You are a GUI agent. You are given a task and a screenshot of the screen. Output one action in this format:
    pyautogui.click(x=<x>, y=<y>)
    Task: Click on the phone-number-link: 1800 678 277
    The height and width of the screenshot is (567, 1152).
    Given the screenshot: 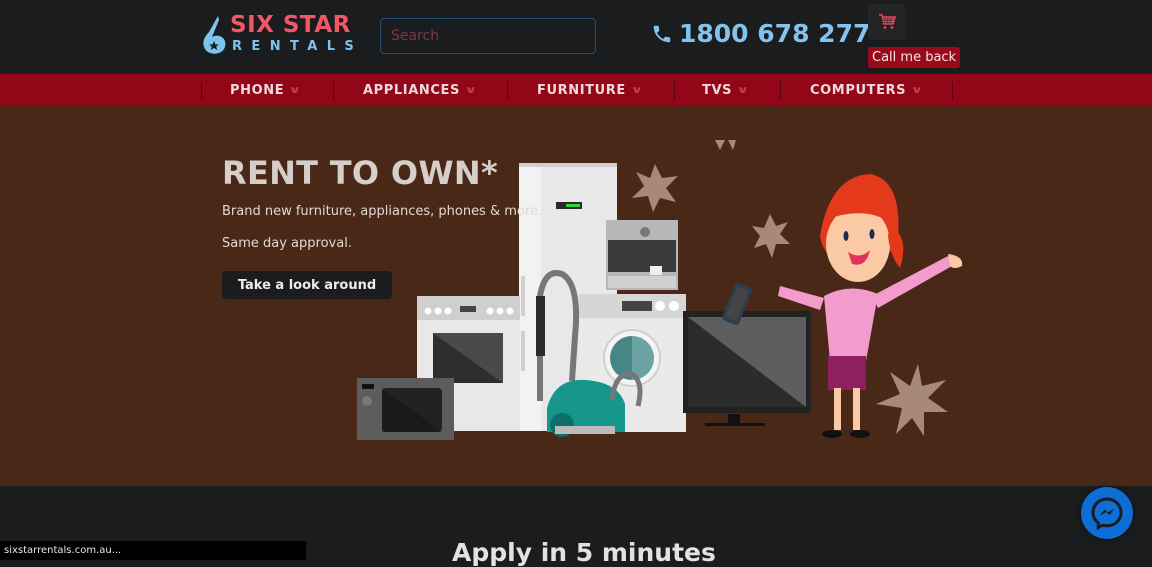 What is the action you would take?
    pyautogui.click(x=760, y=33)
    